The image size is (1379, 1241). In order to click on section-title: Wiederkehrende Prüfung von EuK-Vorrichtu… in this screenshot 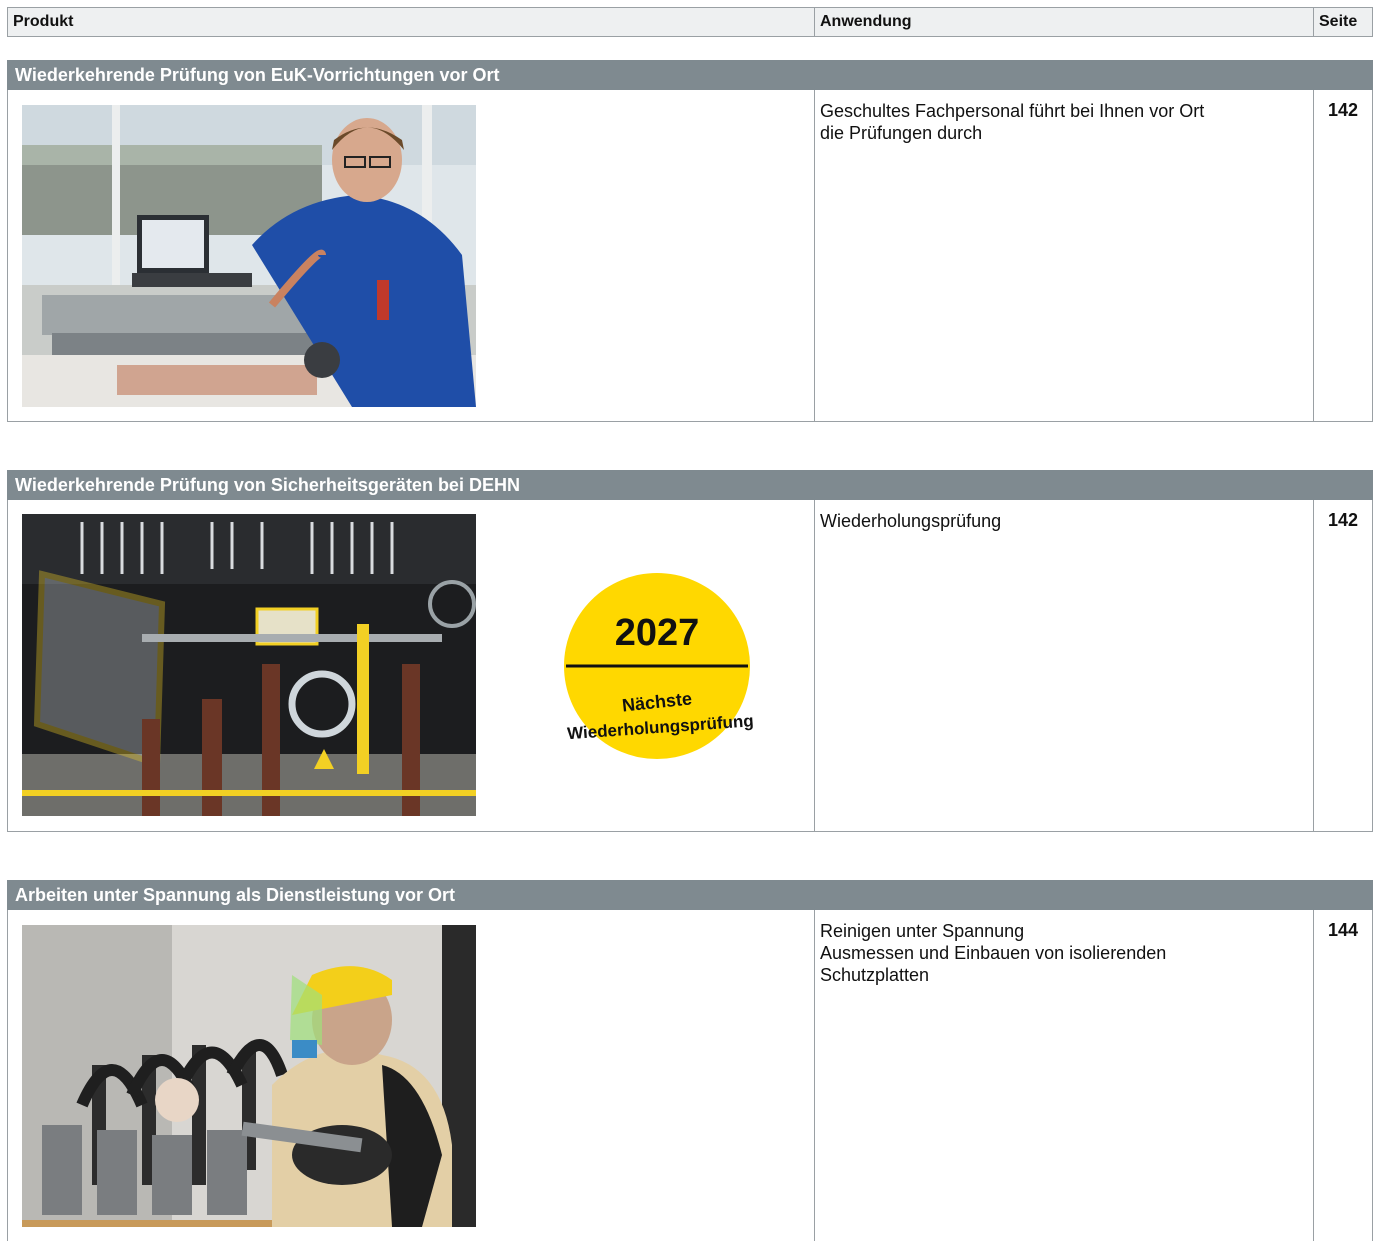, I will do `click(690, 75)`.